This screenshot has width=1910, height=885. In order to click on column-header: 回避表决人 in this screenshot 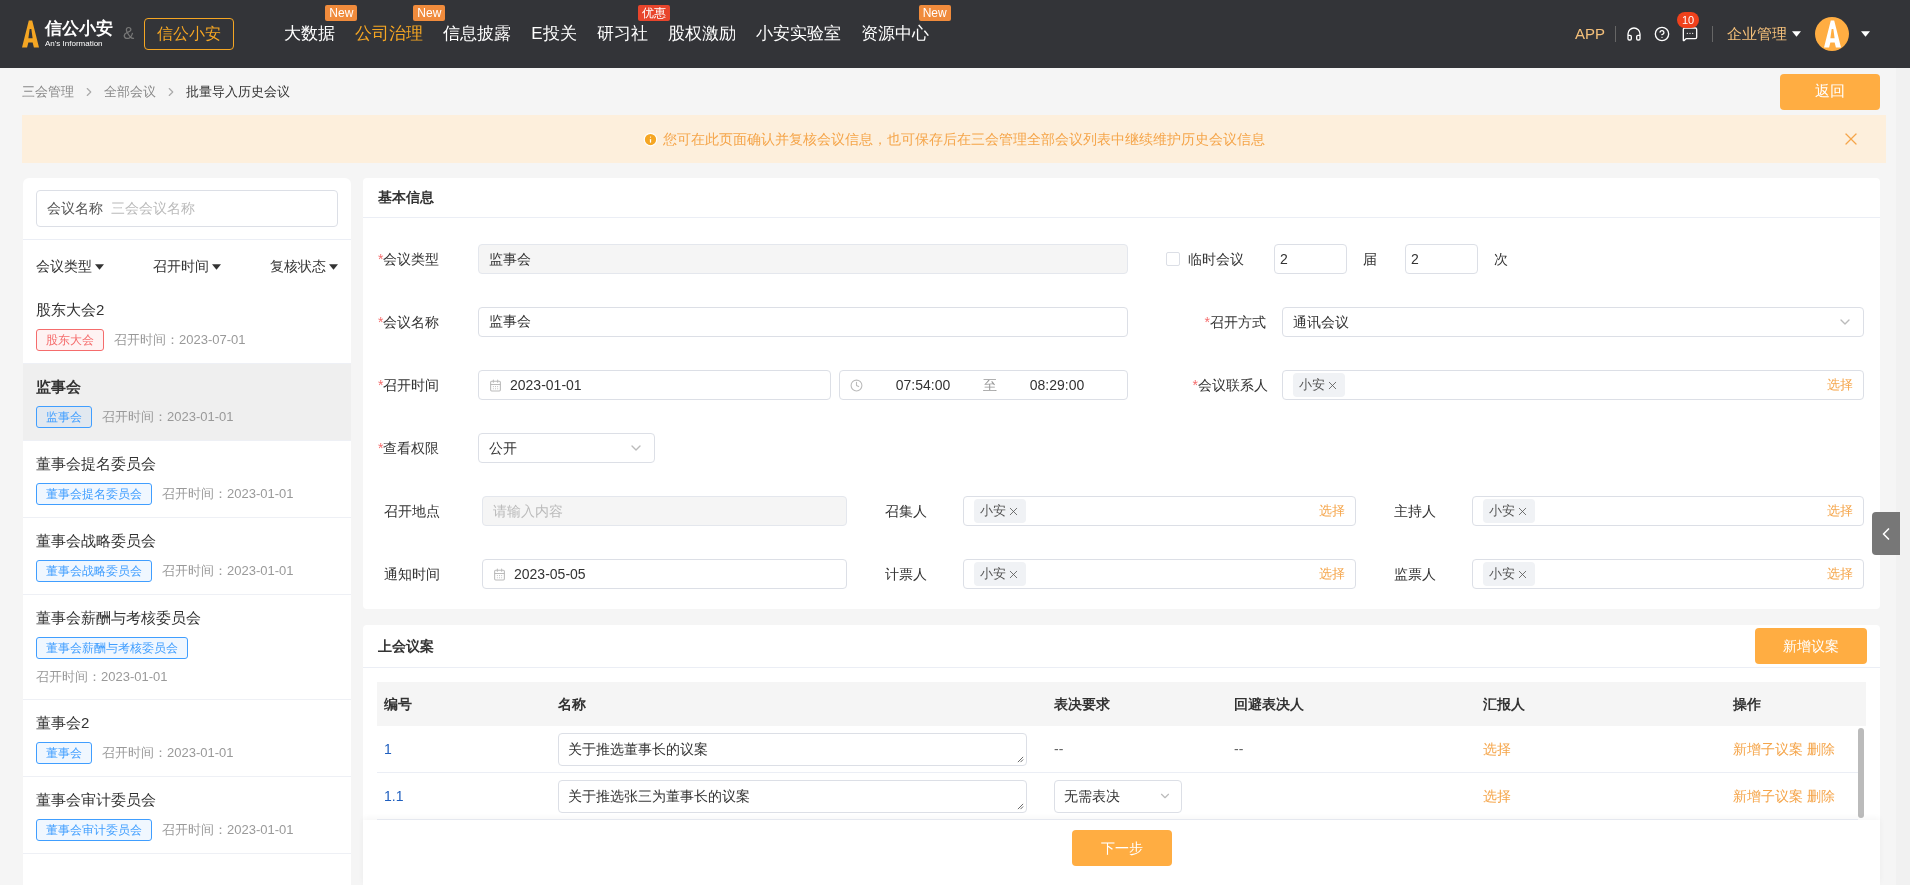, I will do `click(1269, 704)`.